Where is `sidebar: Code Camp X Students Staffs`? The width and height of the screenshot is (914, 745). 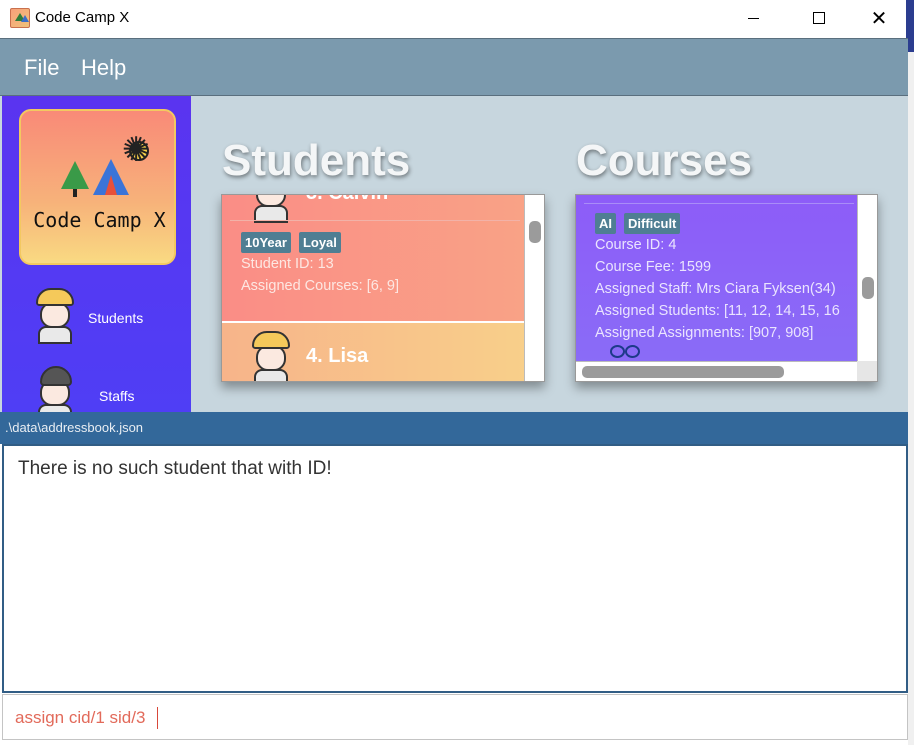
sidebar: Code Camp X Students Staffs is located at coordinates (96, 254).